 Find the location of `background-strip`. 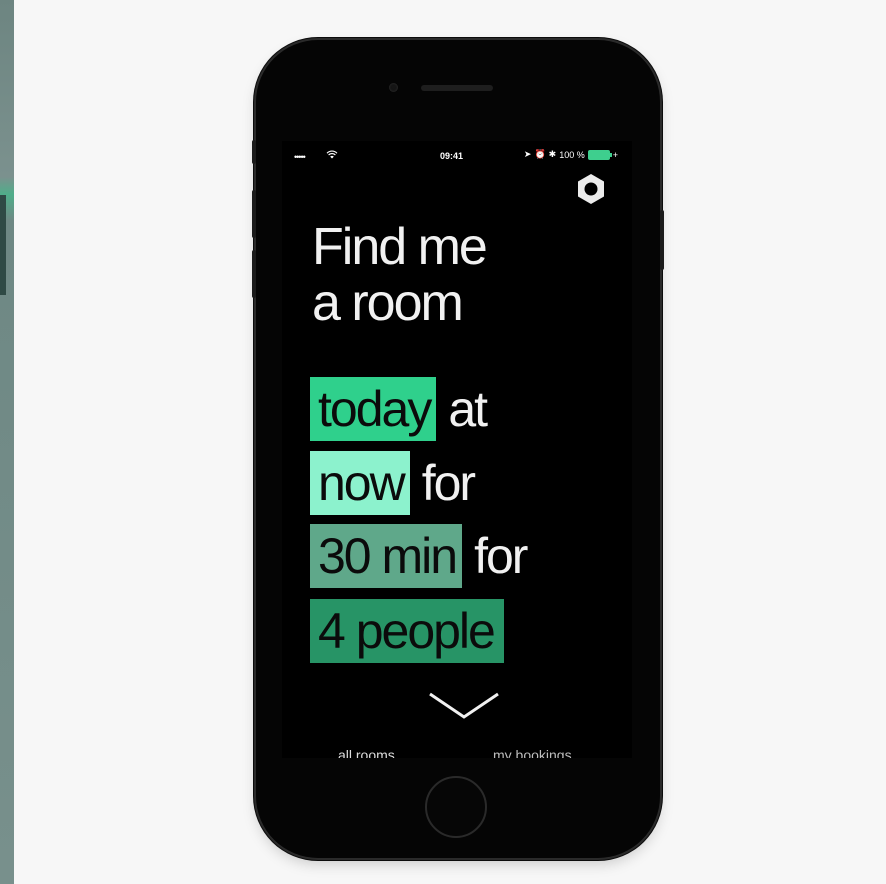

background-strip is located at coordinates (7, 442).